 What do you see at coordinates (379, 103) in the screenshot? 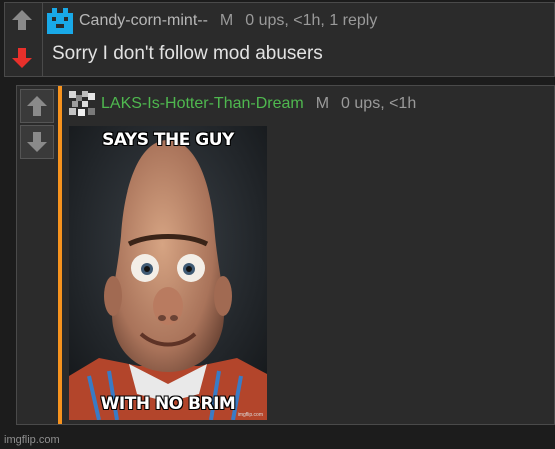
I see `comment-meta: 0 ups, <1h` at bounding box center [379, 103].